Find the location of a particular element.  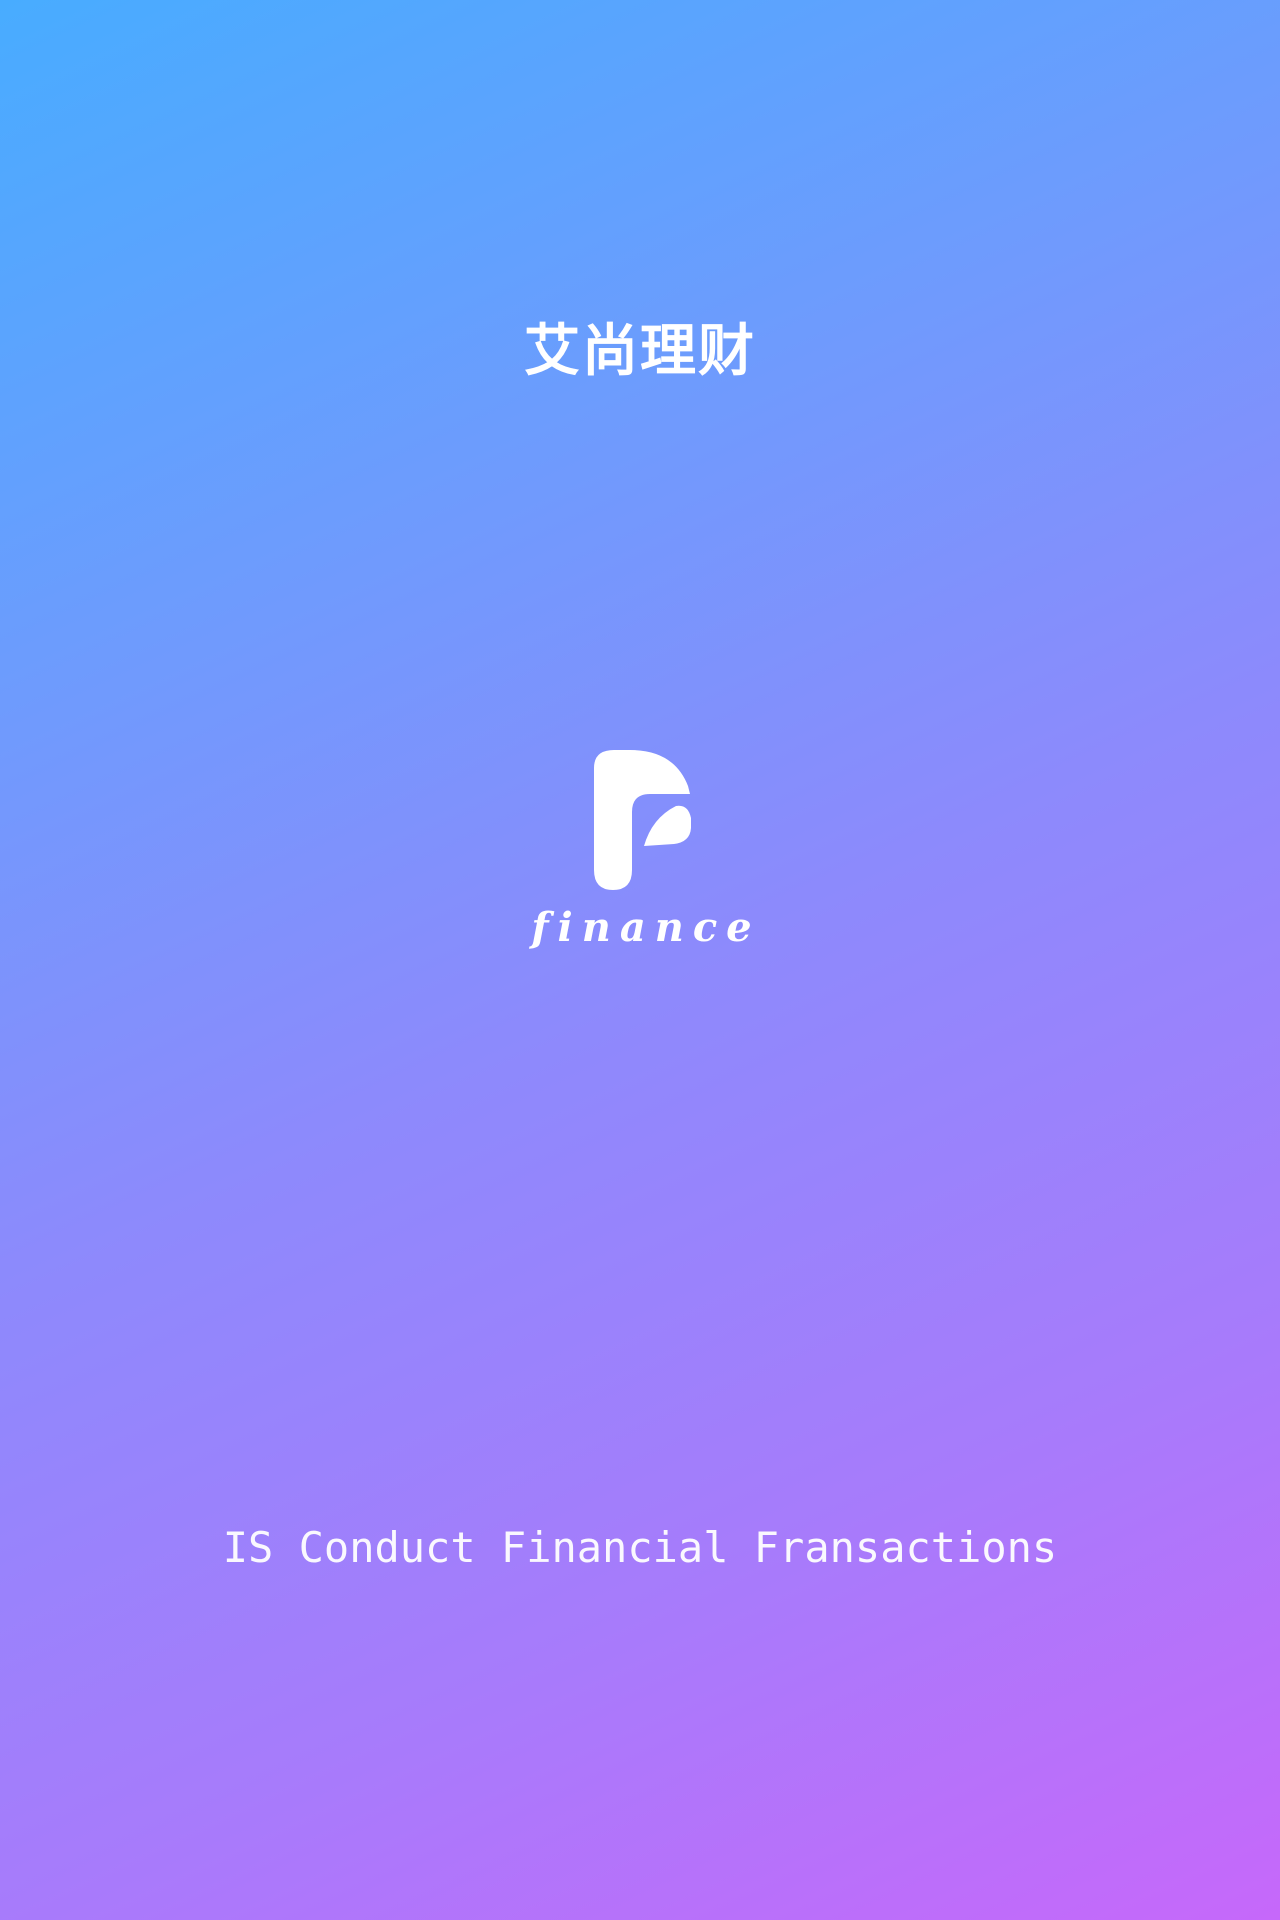

app-title: 艾尚理财 is located at coordinates (640, 351).